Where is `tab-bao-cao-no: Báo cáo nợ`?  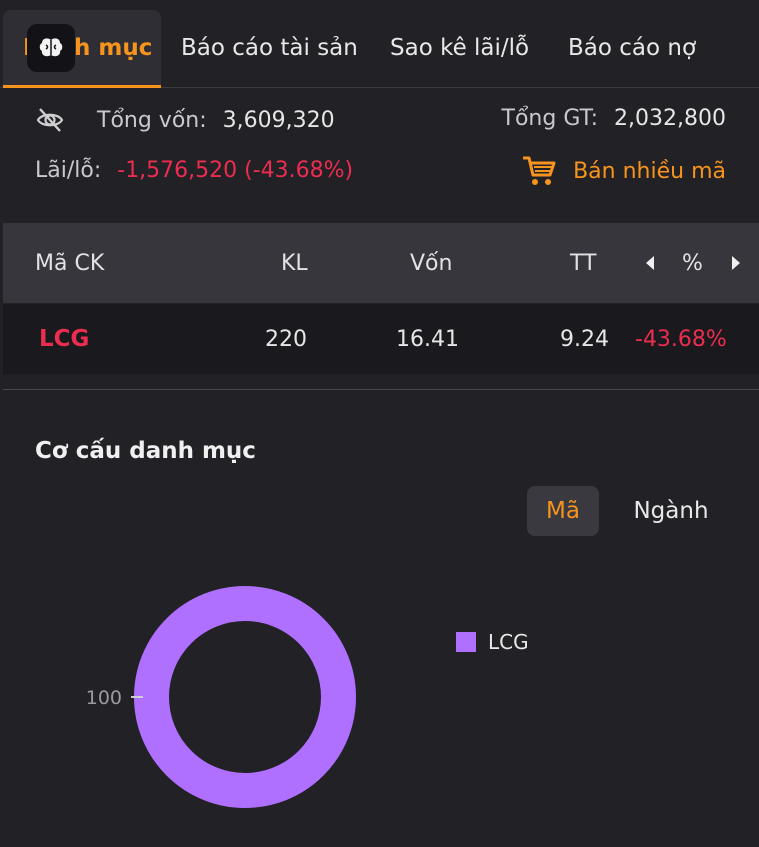 tab-bao-cao-no: Báo cáo nợ is located at coordinates (632, 48).